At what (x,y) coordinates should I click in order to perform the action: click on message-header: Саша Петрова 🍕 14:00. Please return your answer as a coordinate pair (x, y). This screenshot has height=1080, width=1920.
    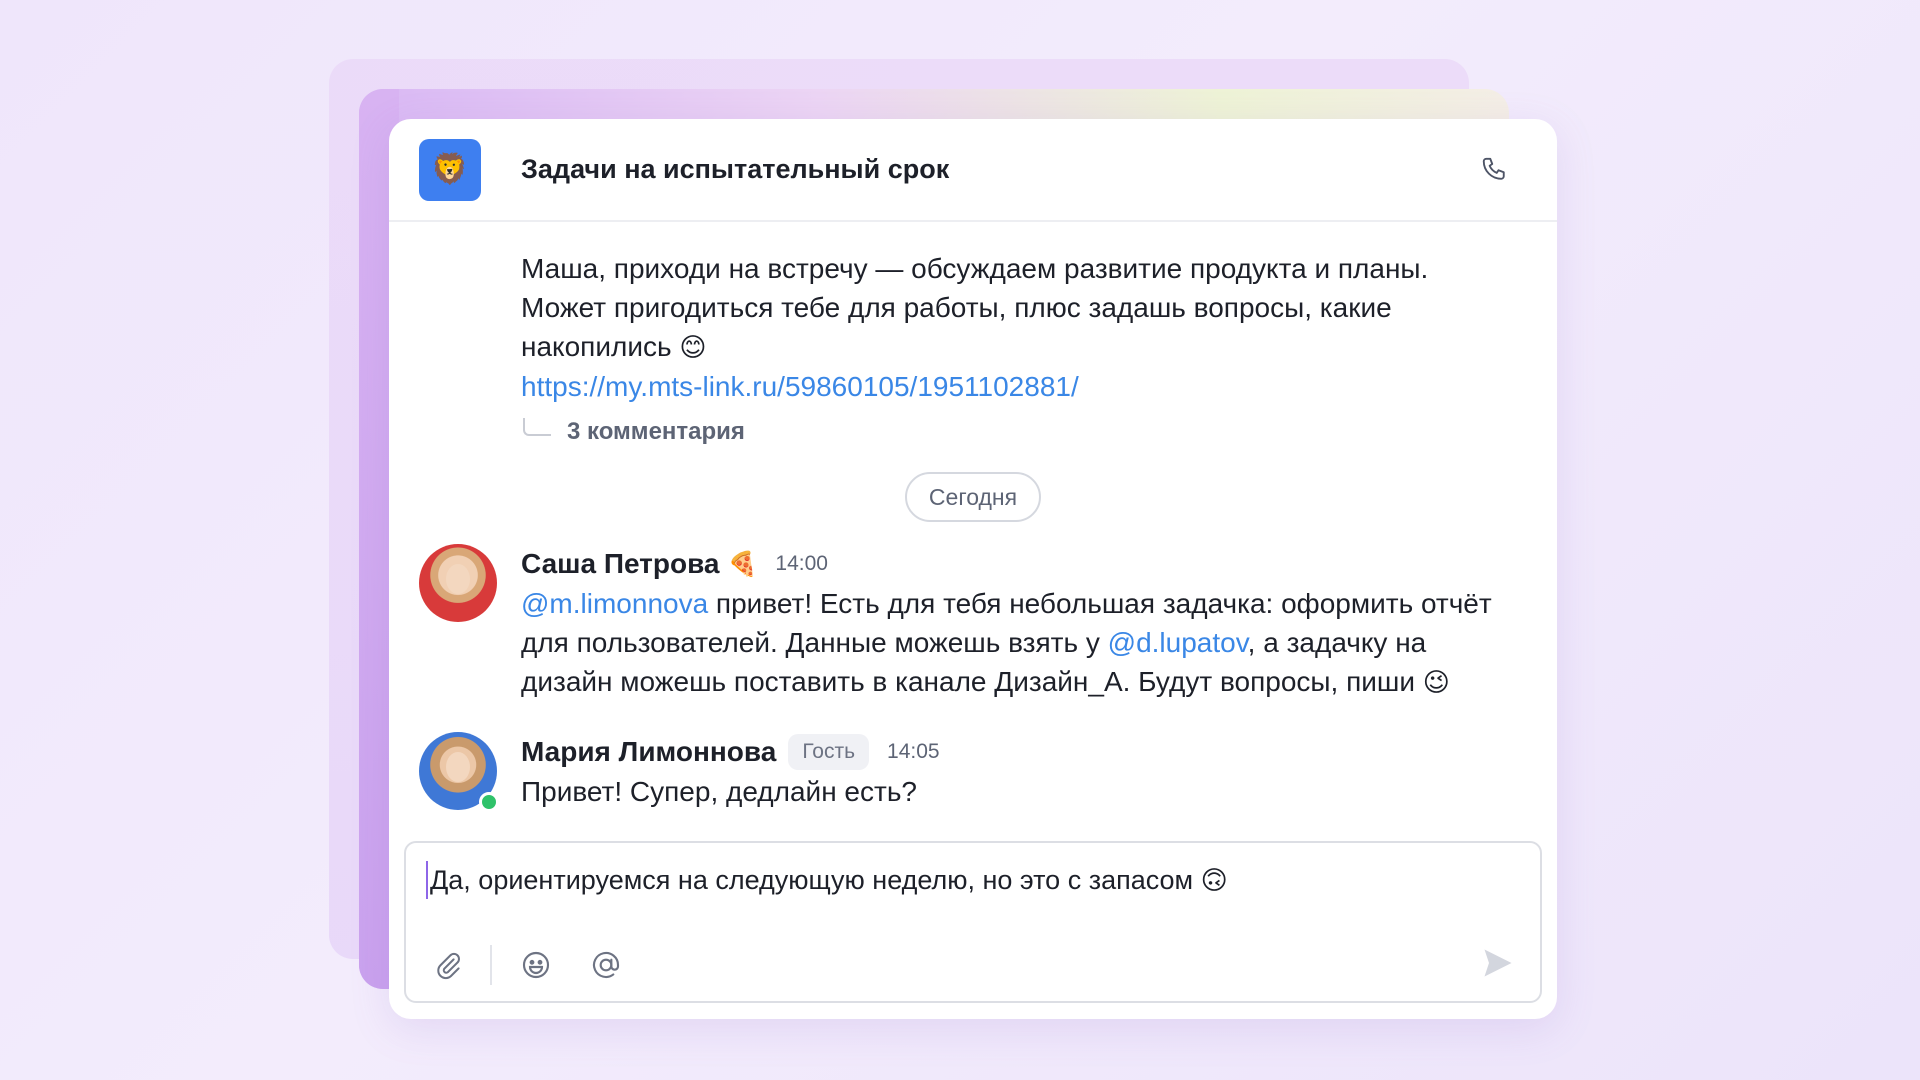
    Looking at the image, I should click on (1024, 564).